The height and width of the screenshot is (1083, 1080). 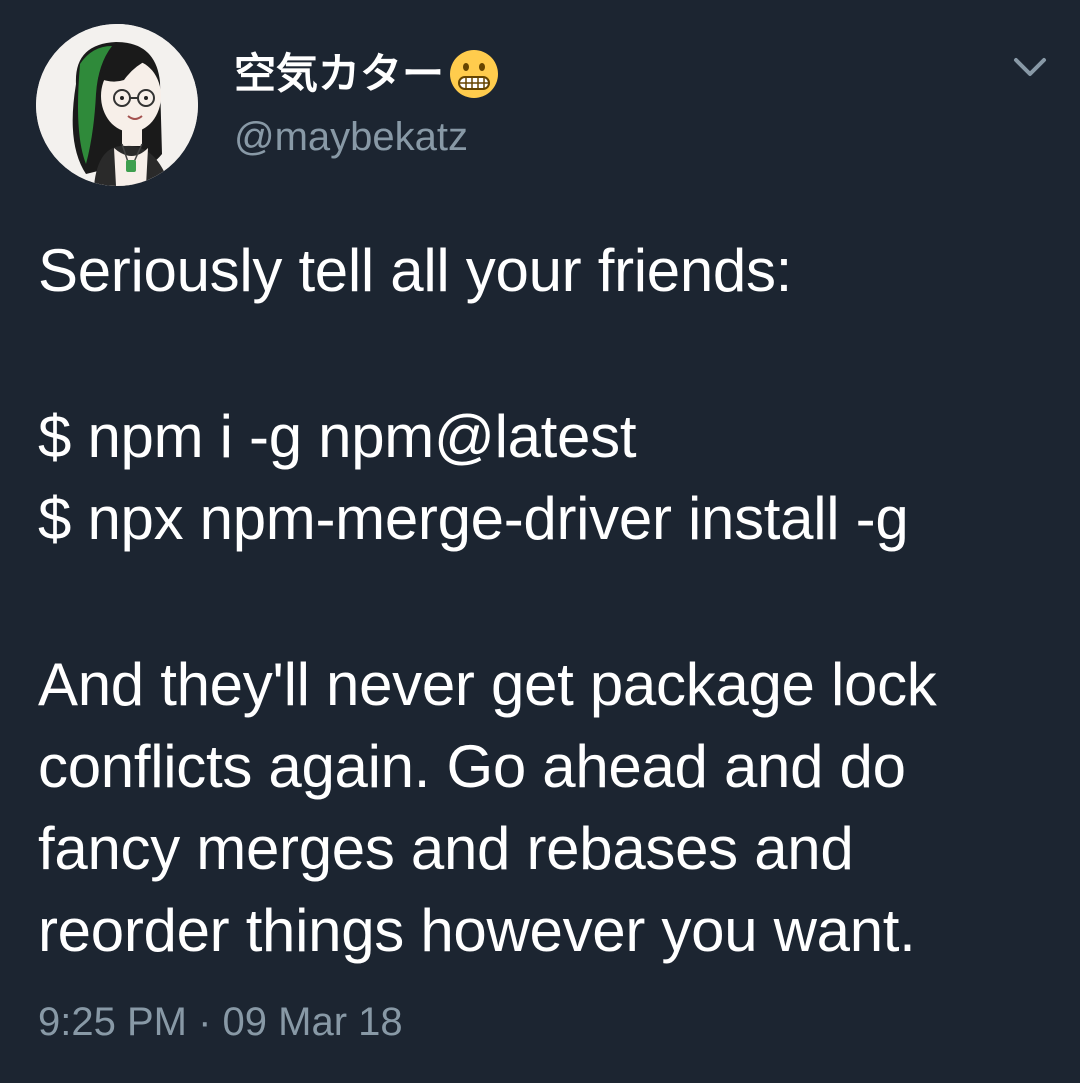 What do you see at coordinates (477, 930) in the screenshot?
I see `tweet-text-line: reorder things however you want.` at bounding box center [477, 930].